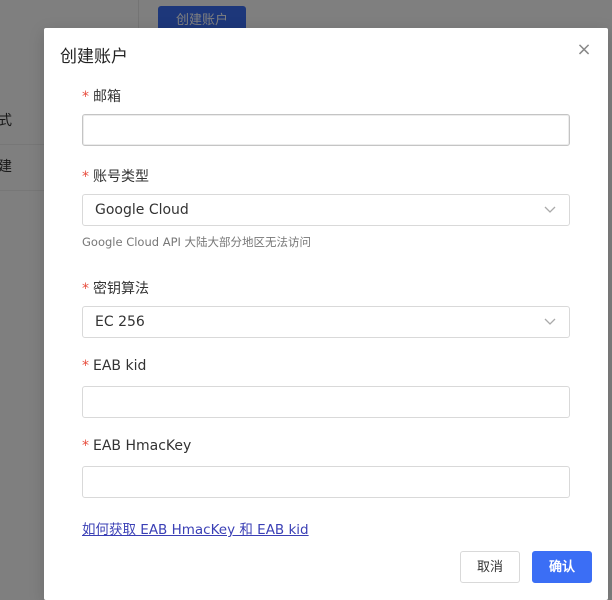 The image size is (612, 600). I want to click on confirm-button: 确认, so click(562, 567).